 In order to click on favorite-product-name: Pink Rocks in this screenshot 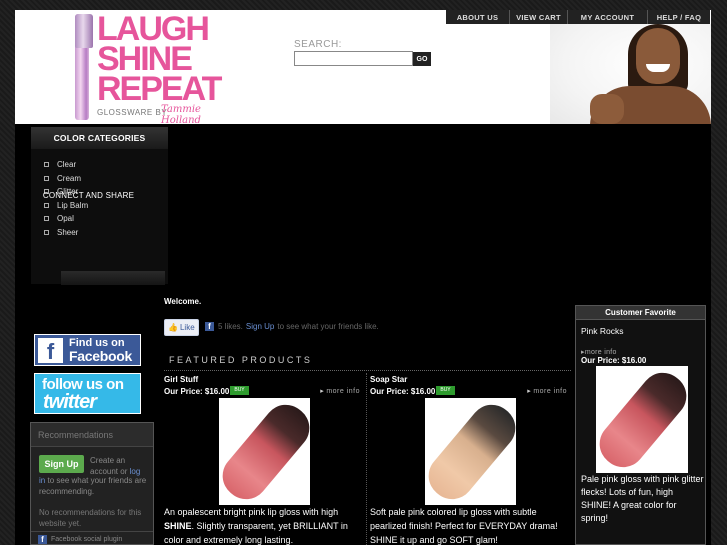, I will do `click(602, 331)`.